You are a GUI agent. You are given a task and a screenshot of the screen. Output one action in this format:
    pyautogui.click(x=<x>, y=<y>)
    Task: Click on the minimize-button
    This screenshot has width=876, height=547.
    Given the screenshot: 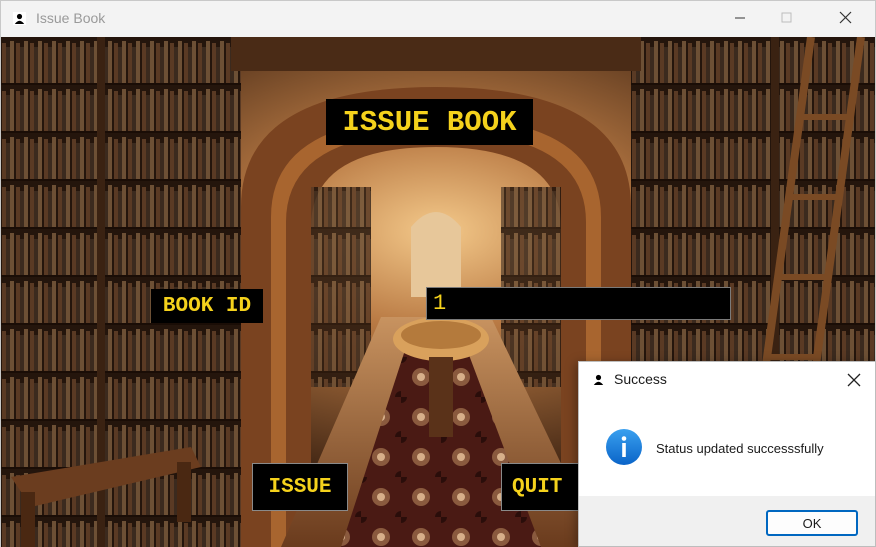 What is the action you would take?
    pyautogui.click(x=740, y=18)
    